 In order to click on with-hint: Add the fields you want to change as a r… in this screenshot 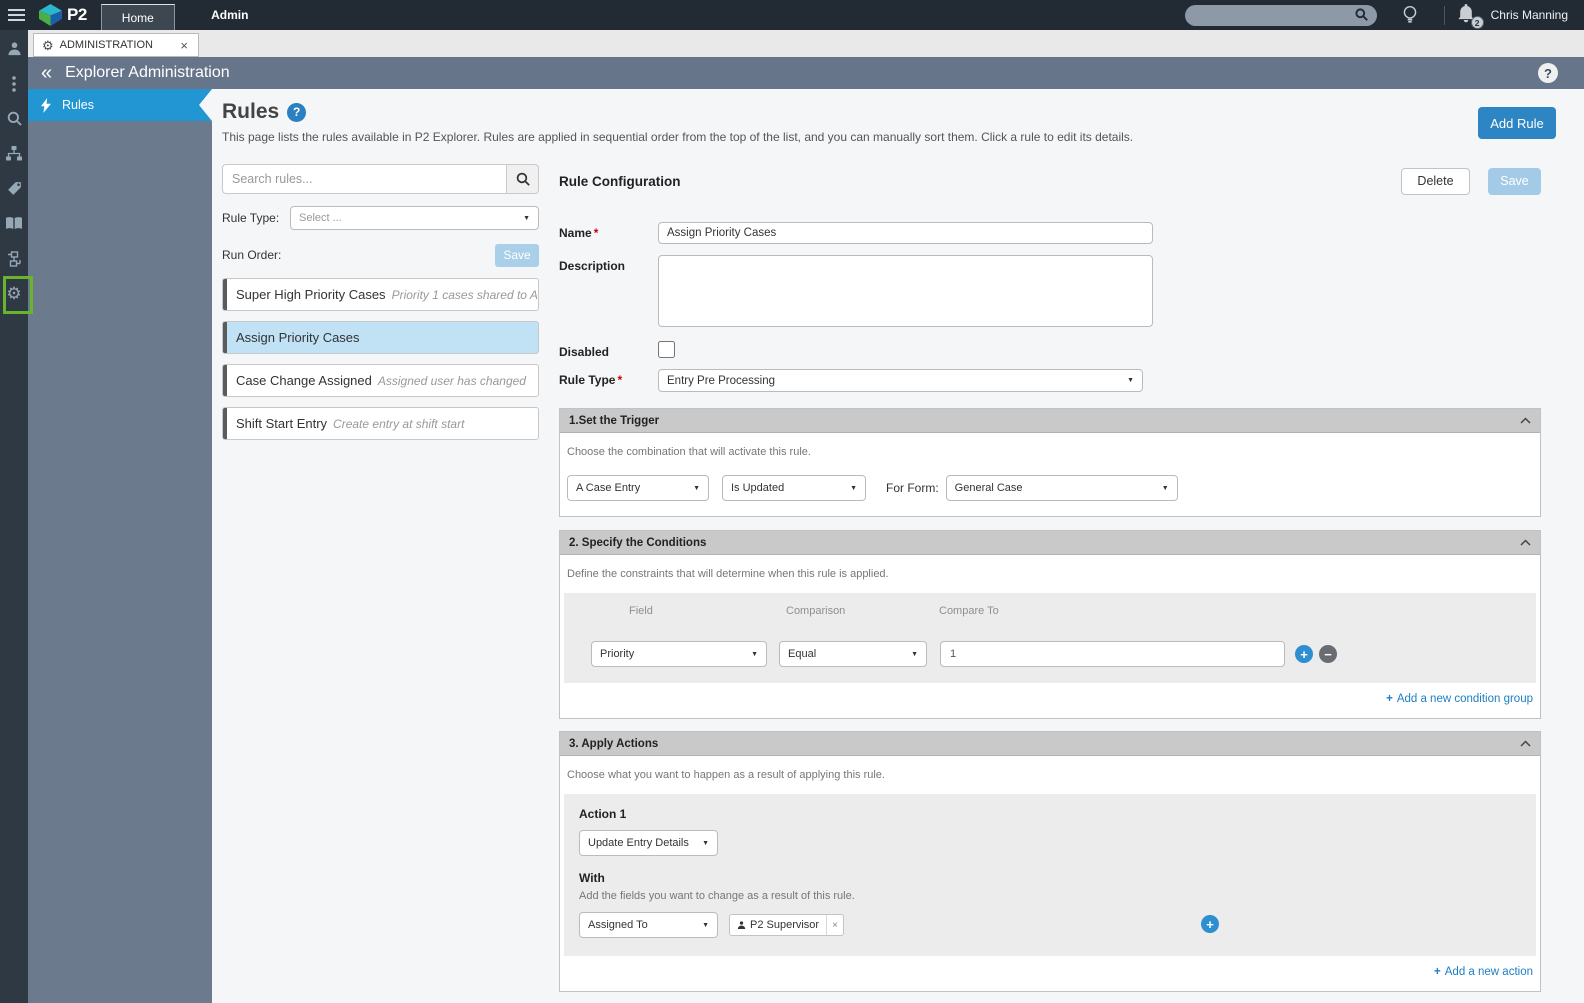, I will do `click(717, 896)`.